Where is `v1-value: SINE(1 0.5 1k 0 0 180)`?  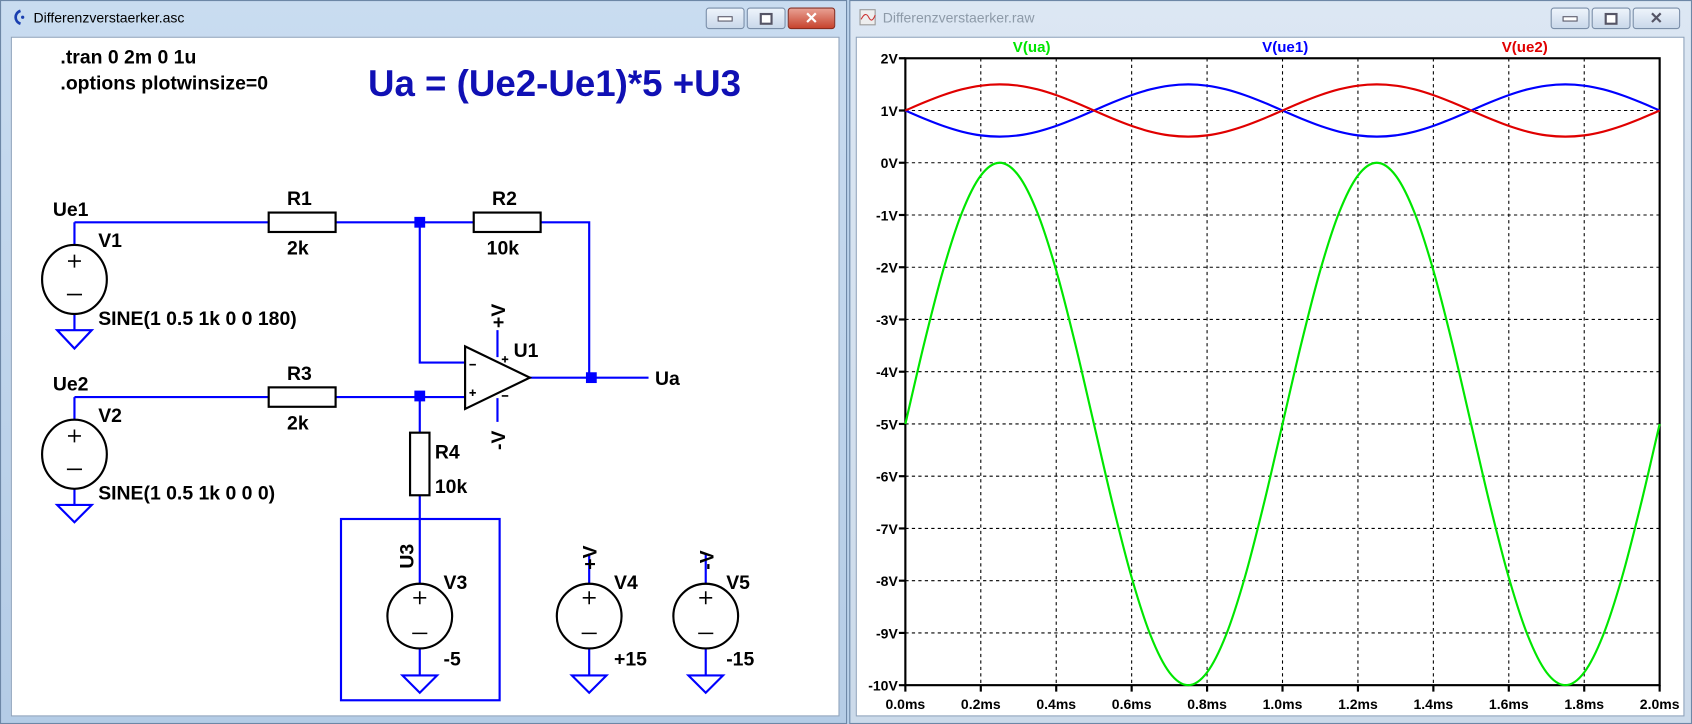
v1-value: SINE(1 0.5 1k 0 0 180) is located at coordinates (197, 319).